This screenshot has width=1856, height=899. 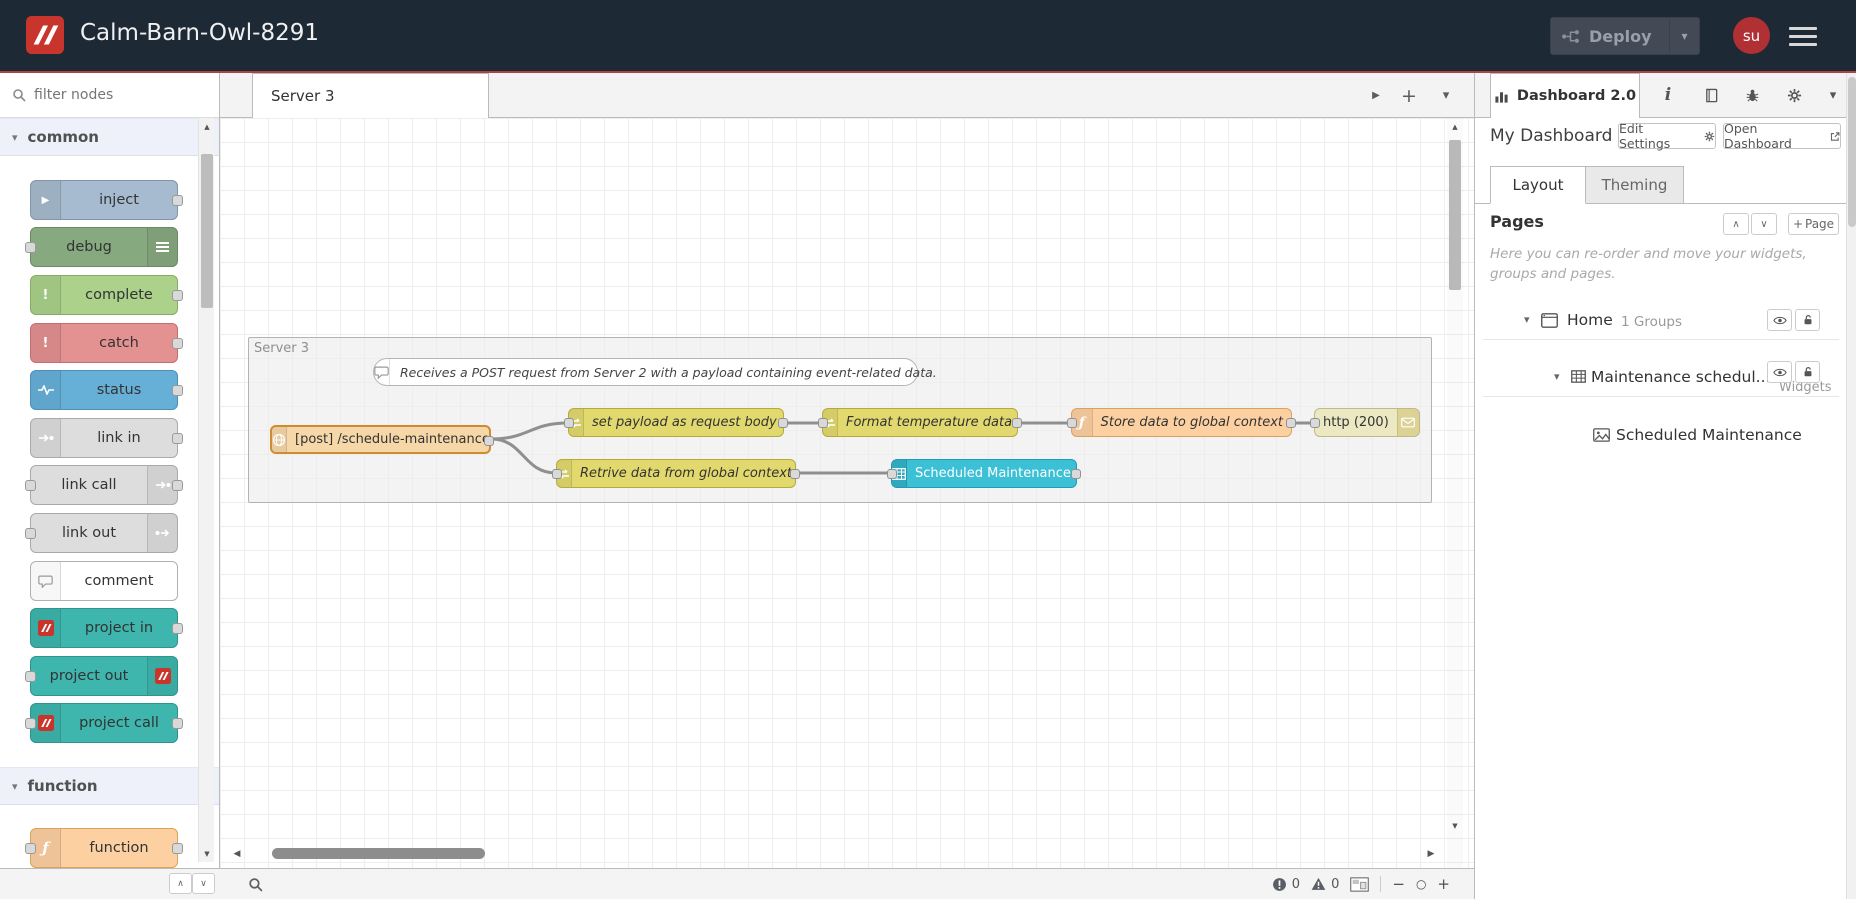 I want to click on flow-node-ui-table: Scheduled Maintenance, so click(x=984, y=473).